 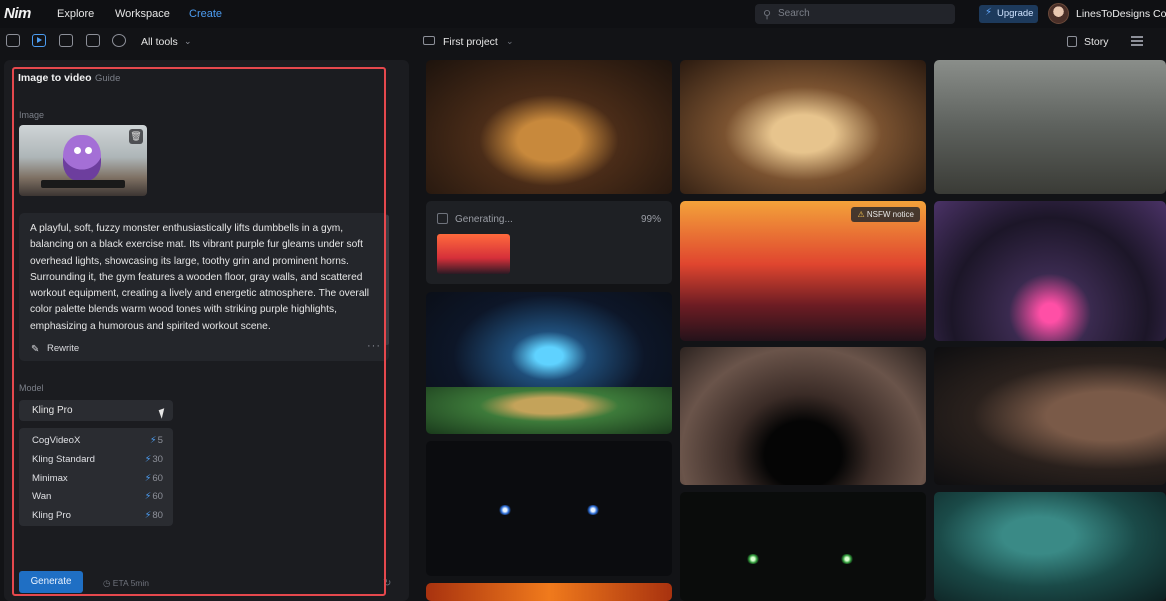 I want to click on gallery-image-teal-smoke, so click(x=1050, y=546).